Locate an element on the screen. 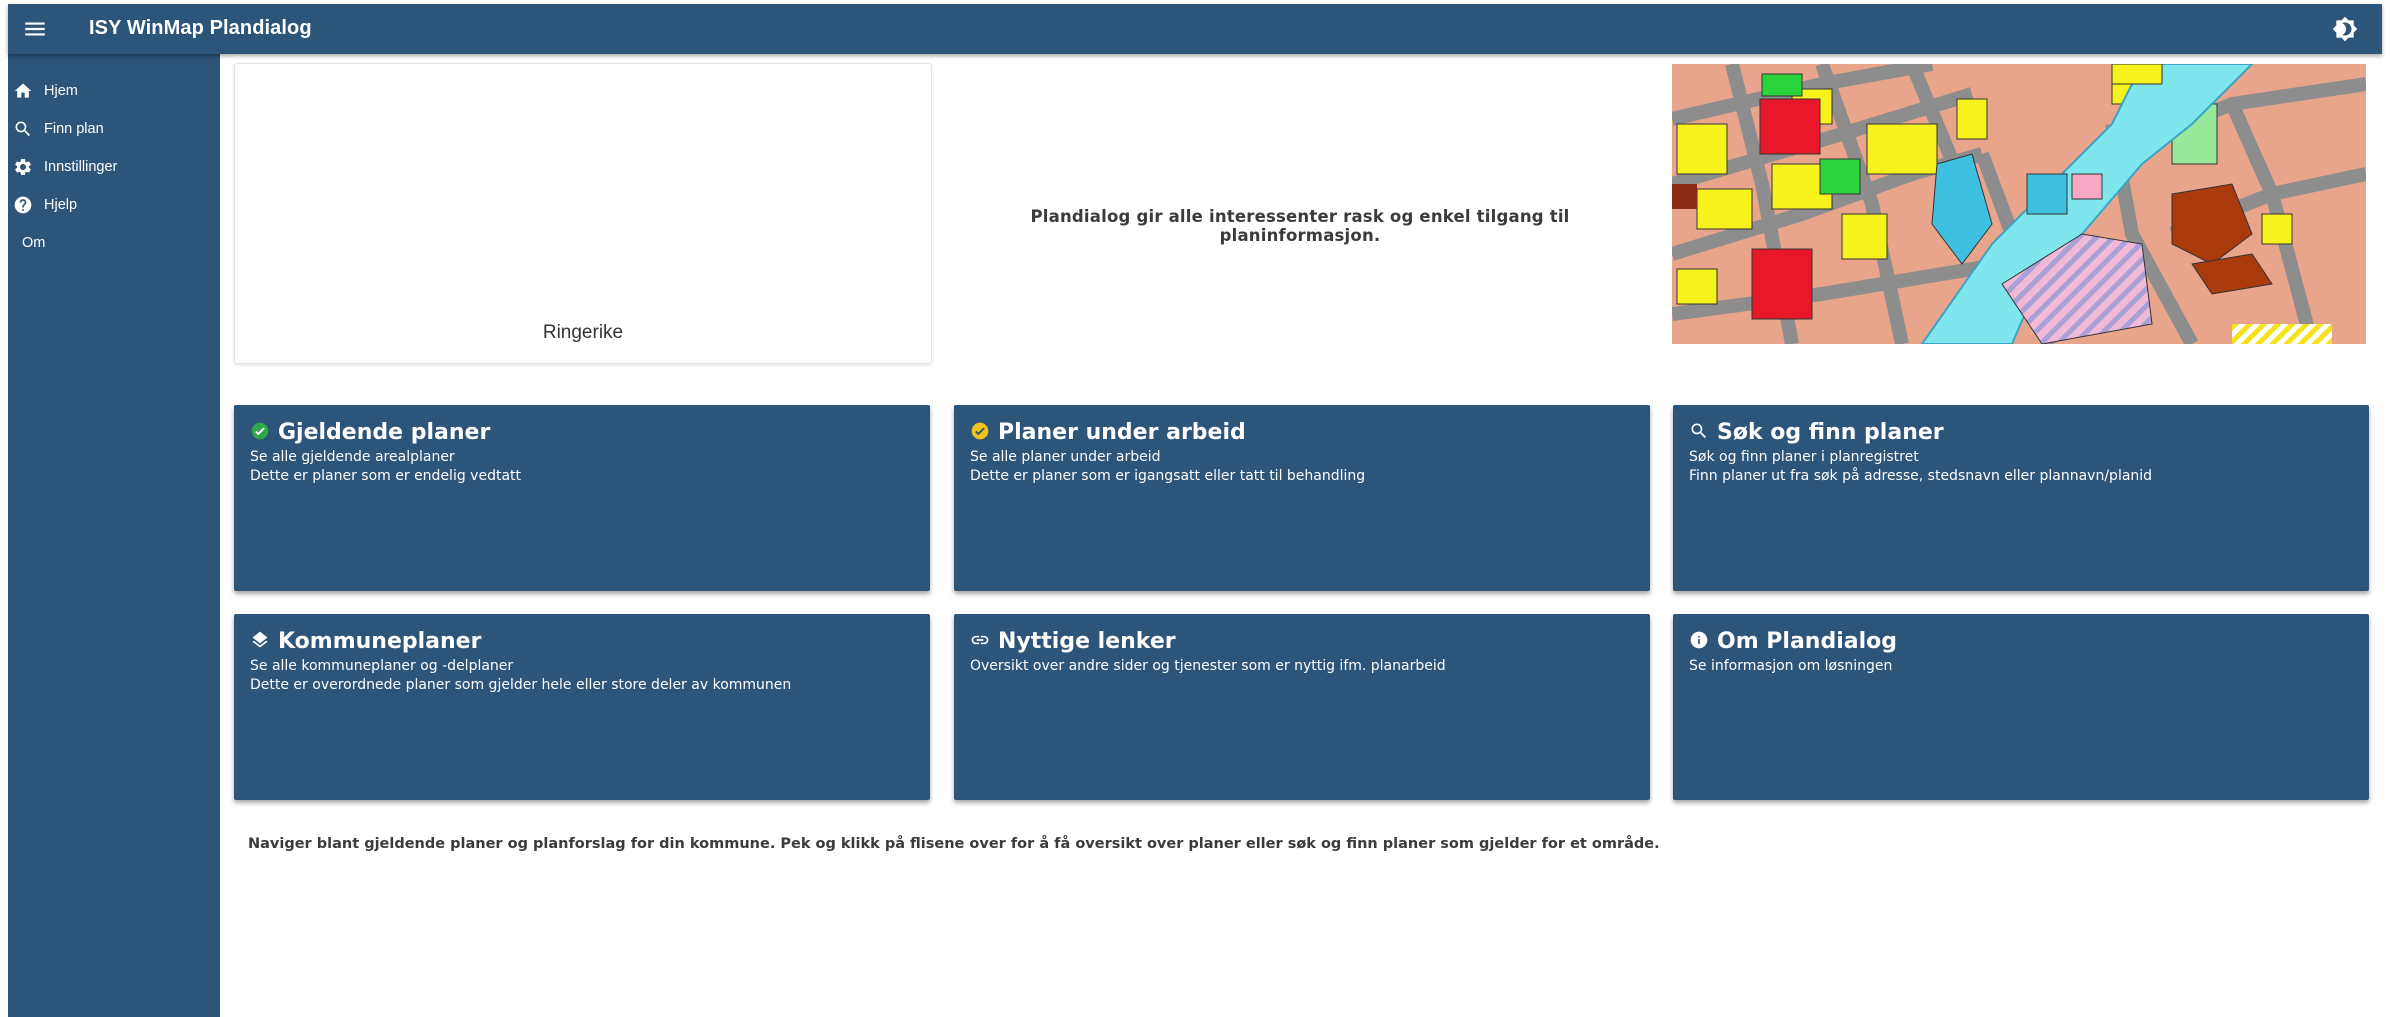 This screenshot has width=2390, height=1017. tile-description: Se alle planer under arbeid is located at coordinates (1065, 457).